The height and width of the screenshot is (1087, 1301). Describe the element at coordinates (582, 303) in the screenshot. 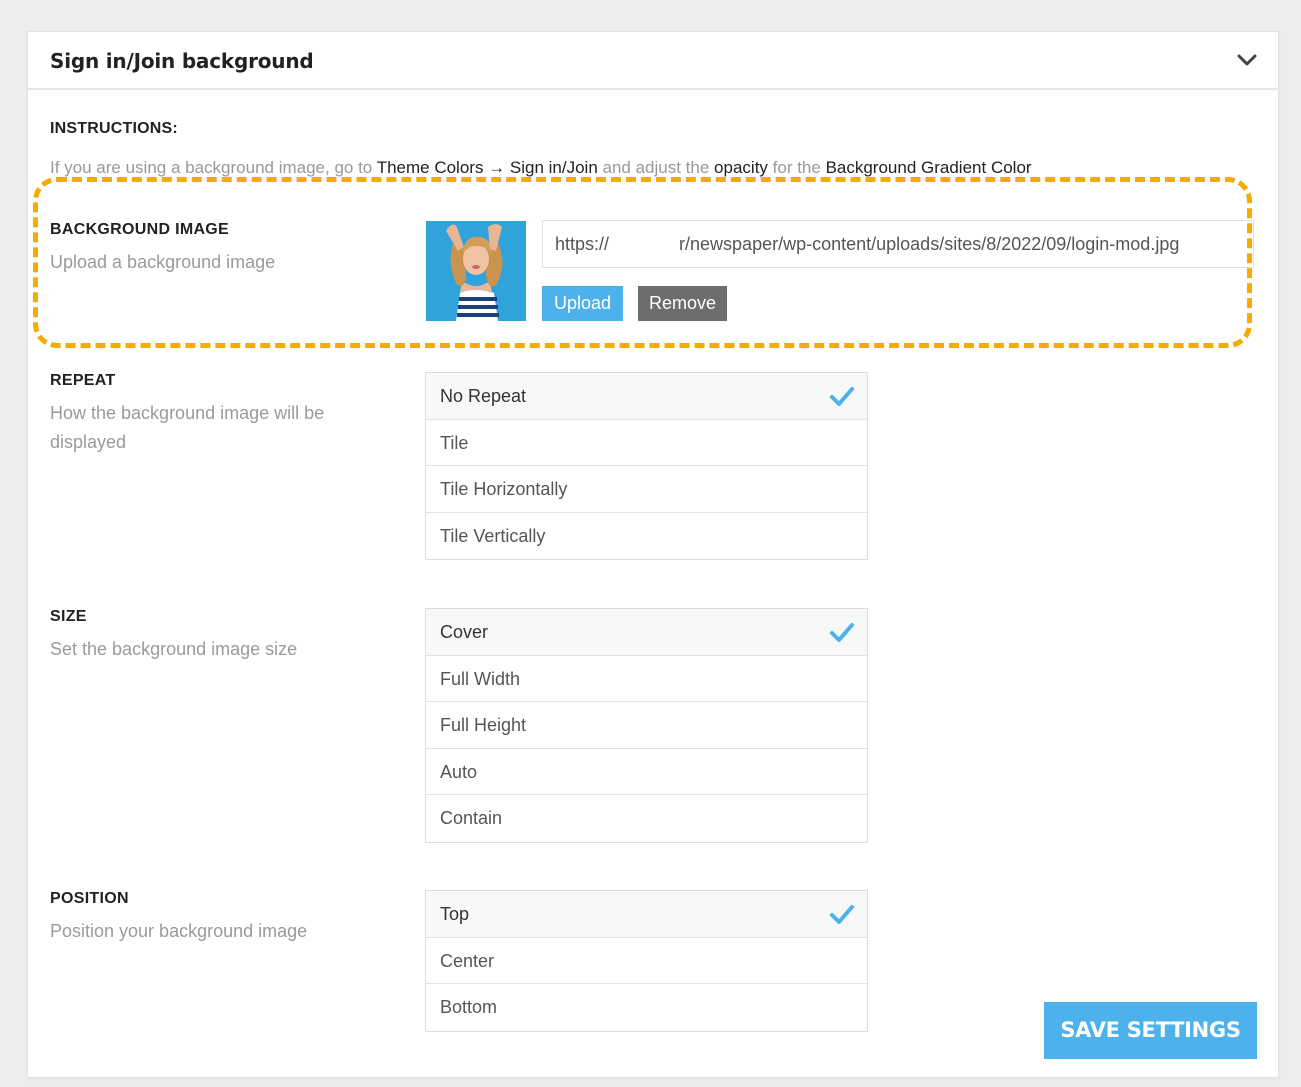

I see `upload-button: Upload` at that location.